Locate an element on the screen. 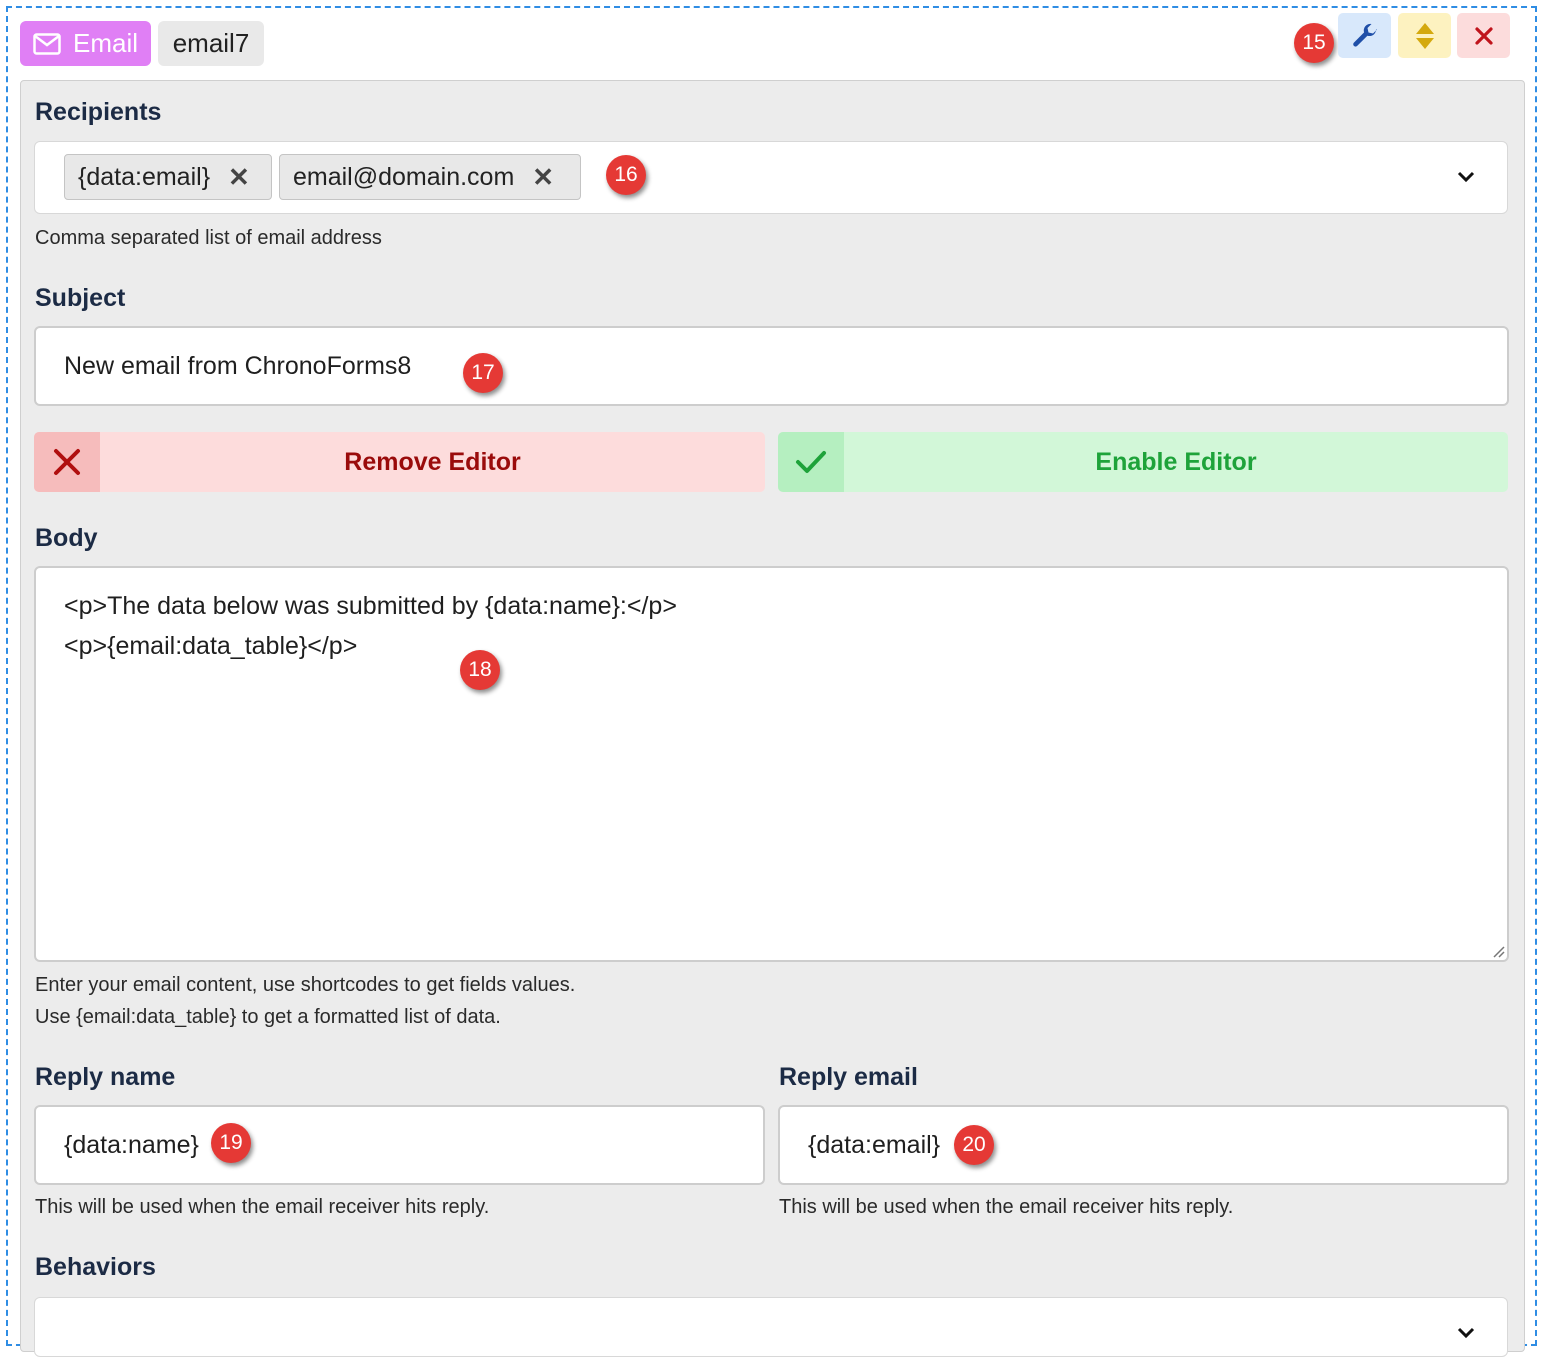 Image resolution: width=1547 pixels, height=1357 pixels. reply-name-label: Reply name is located at coordinates (105, 1077).